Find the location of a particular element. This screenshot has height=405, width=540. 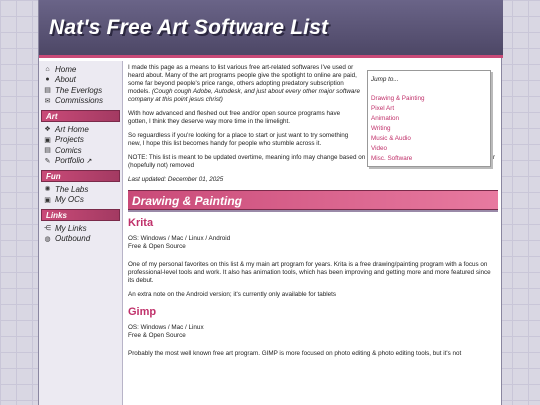

nav-projects: ▣ Projects is located at coordinates (80, 140).